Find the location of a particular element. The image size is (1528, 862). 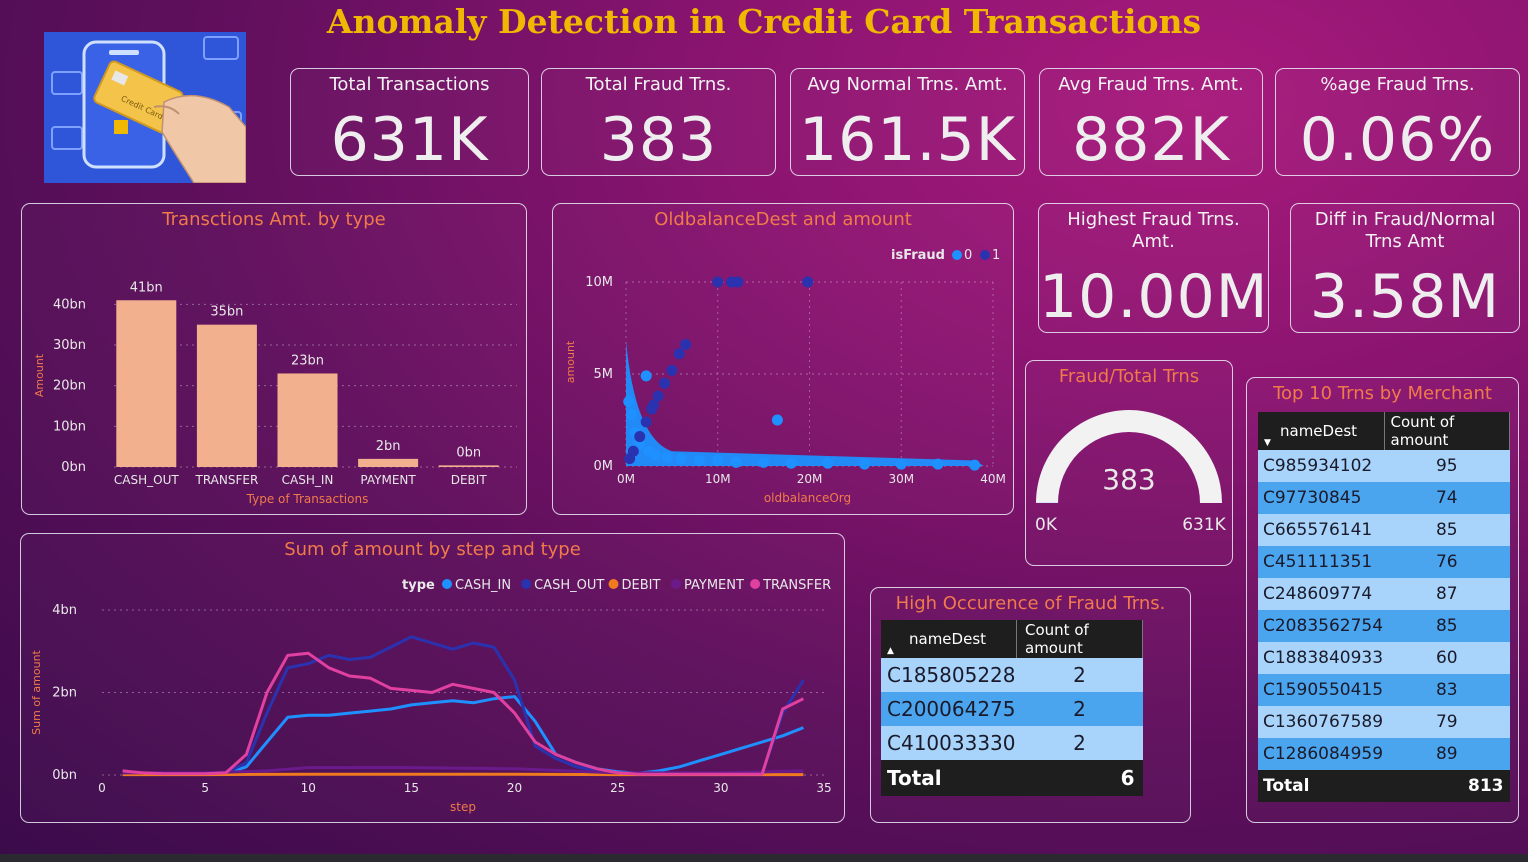

x-axis-label: Type of Transactions is located at coordinates (307, 499).